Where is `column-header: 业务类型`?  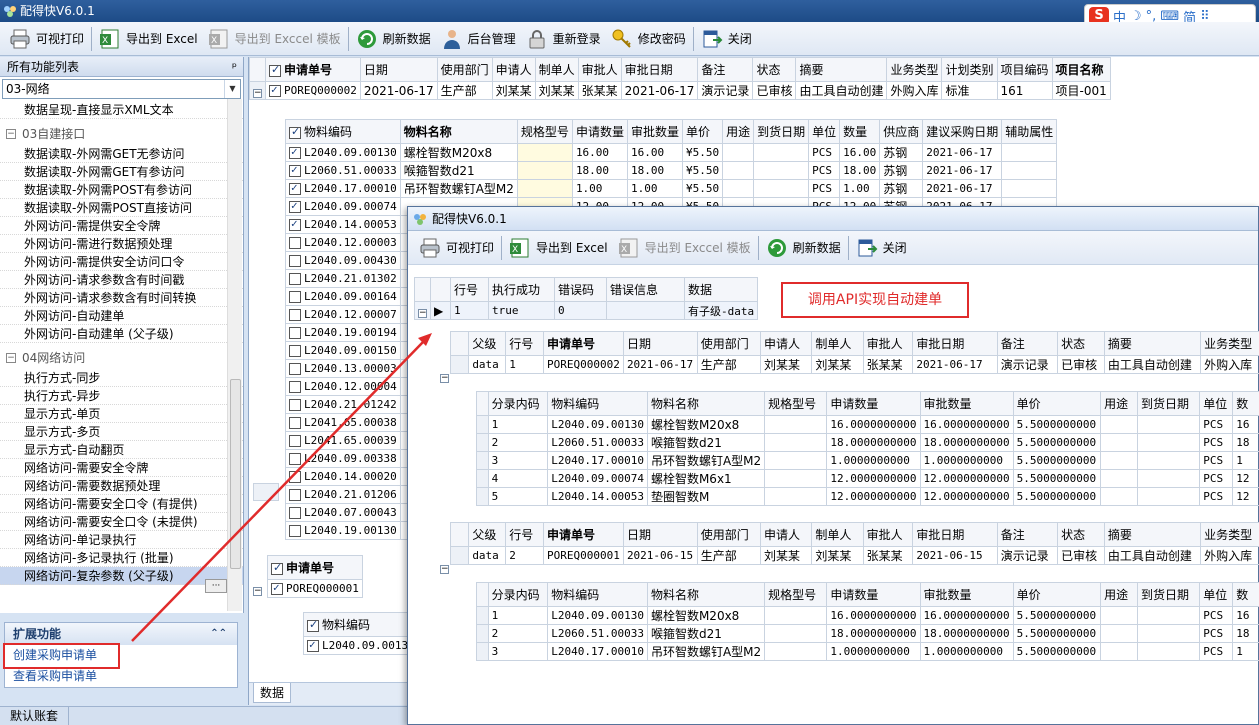 column-header: 业务类型 is located at coordinates (914, 69).